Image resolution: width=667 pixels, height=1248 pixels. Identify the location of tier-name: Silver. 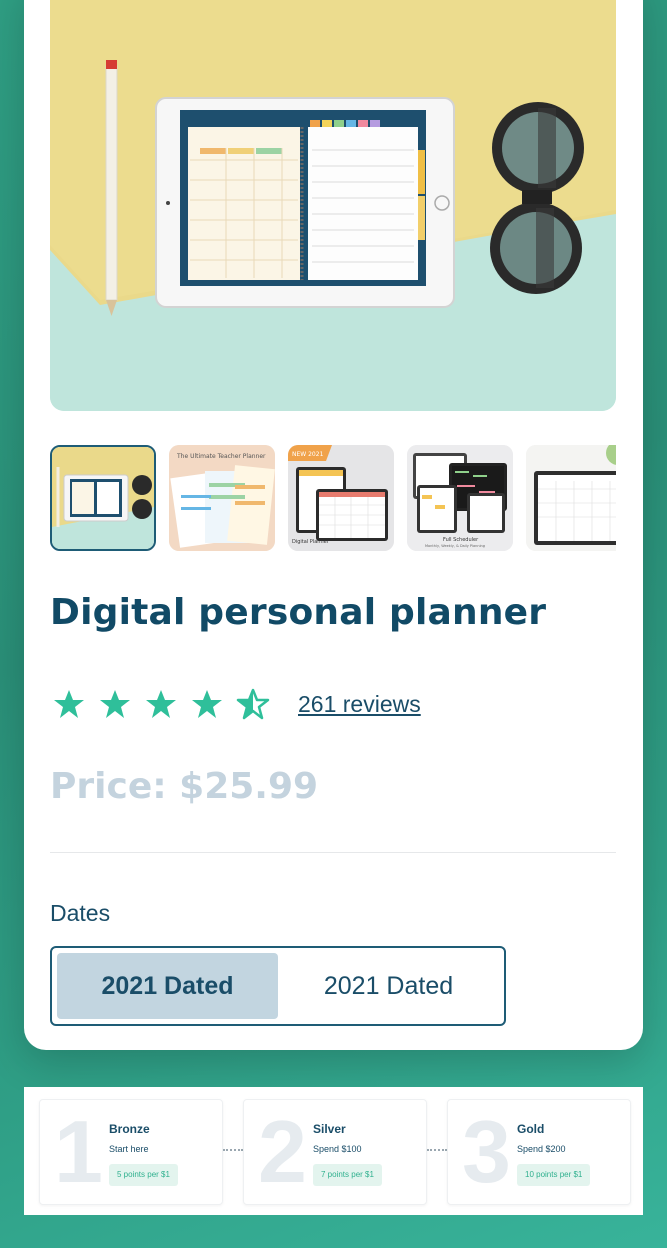
(329, 1129).